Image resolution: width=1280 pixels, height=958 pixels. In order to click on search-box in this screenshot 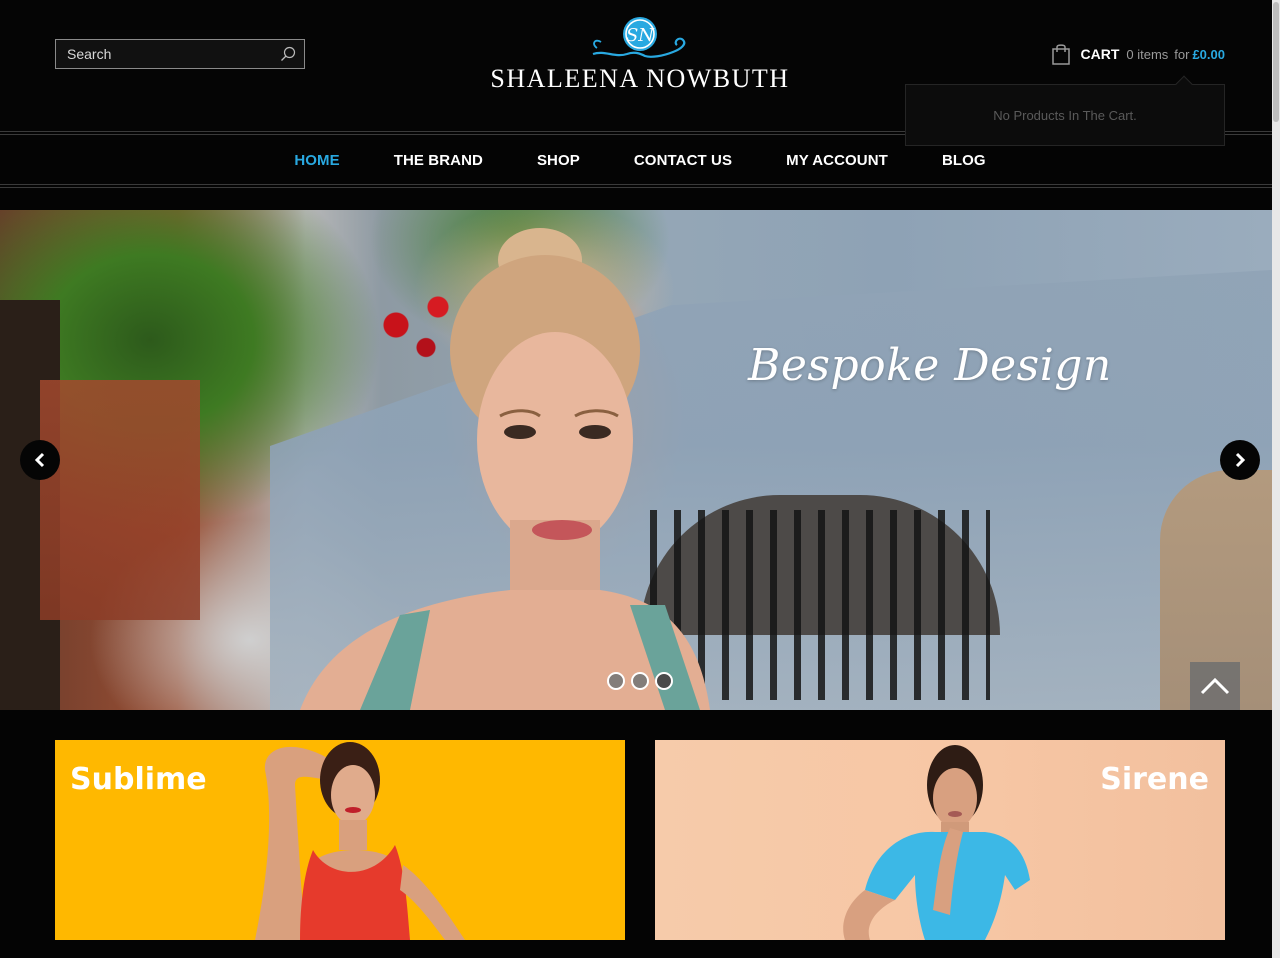, I will do `click(180, 54)`.